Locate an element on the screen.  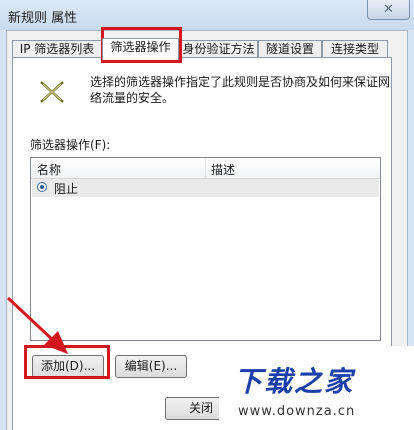
tab-auth-methods: 身份验证方法 is located at coordinates (218, 49).